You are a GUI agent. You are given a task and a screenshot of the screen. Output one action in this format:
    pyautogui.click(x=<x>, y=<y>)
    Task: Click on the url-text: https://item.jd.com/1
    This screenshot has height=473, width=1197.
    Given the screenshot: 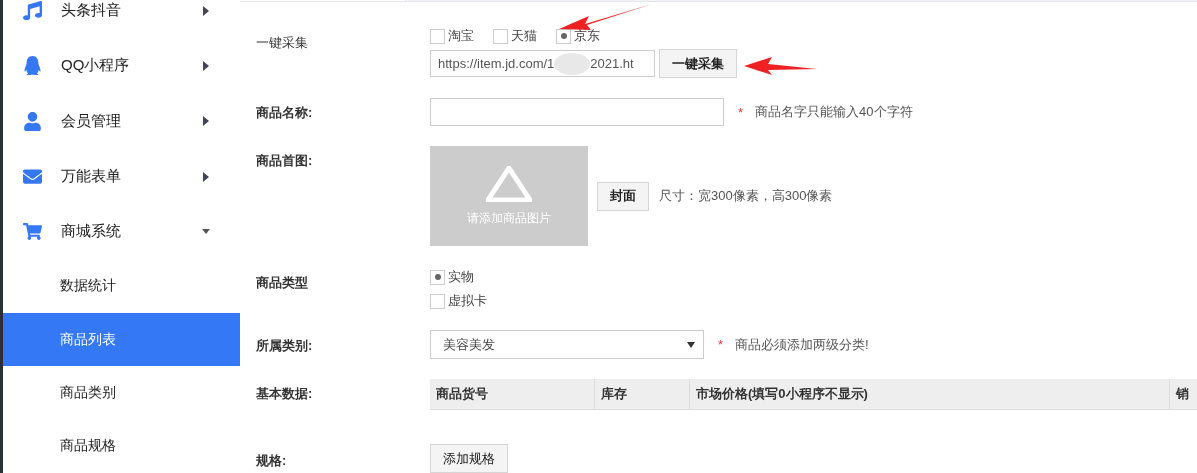 What is the action you would take?
    pyautogui.click(x=496, y=63)
    